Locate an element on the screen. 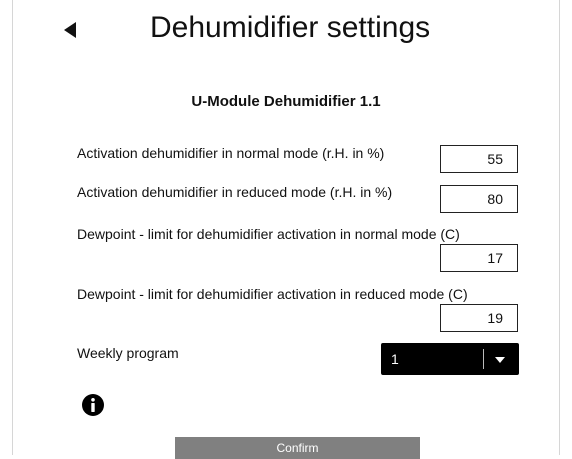  back-arrow-icon is located at coordinates (71, 30).